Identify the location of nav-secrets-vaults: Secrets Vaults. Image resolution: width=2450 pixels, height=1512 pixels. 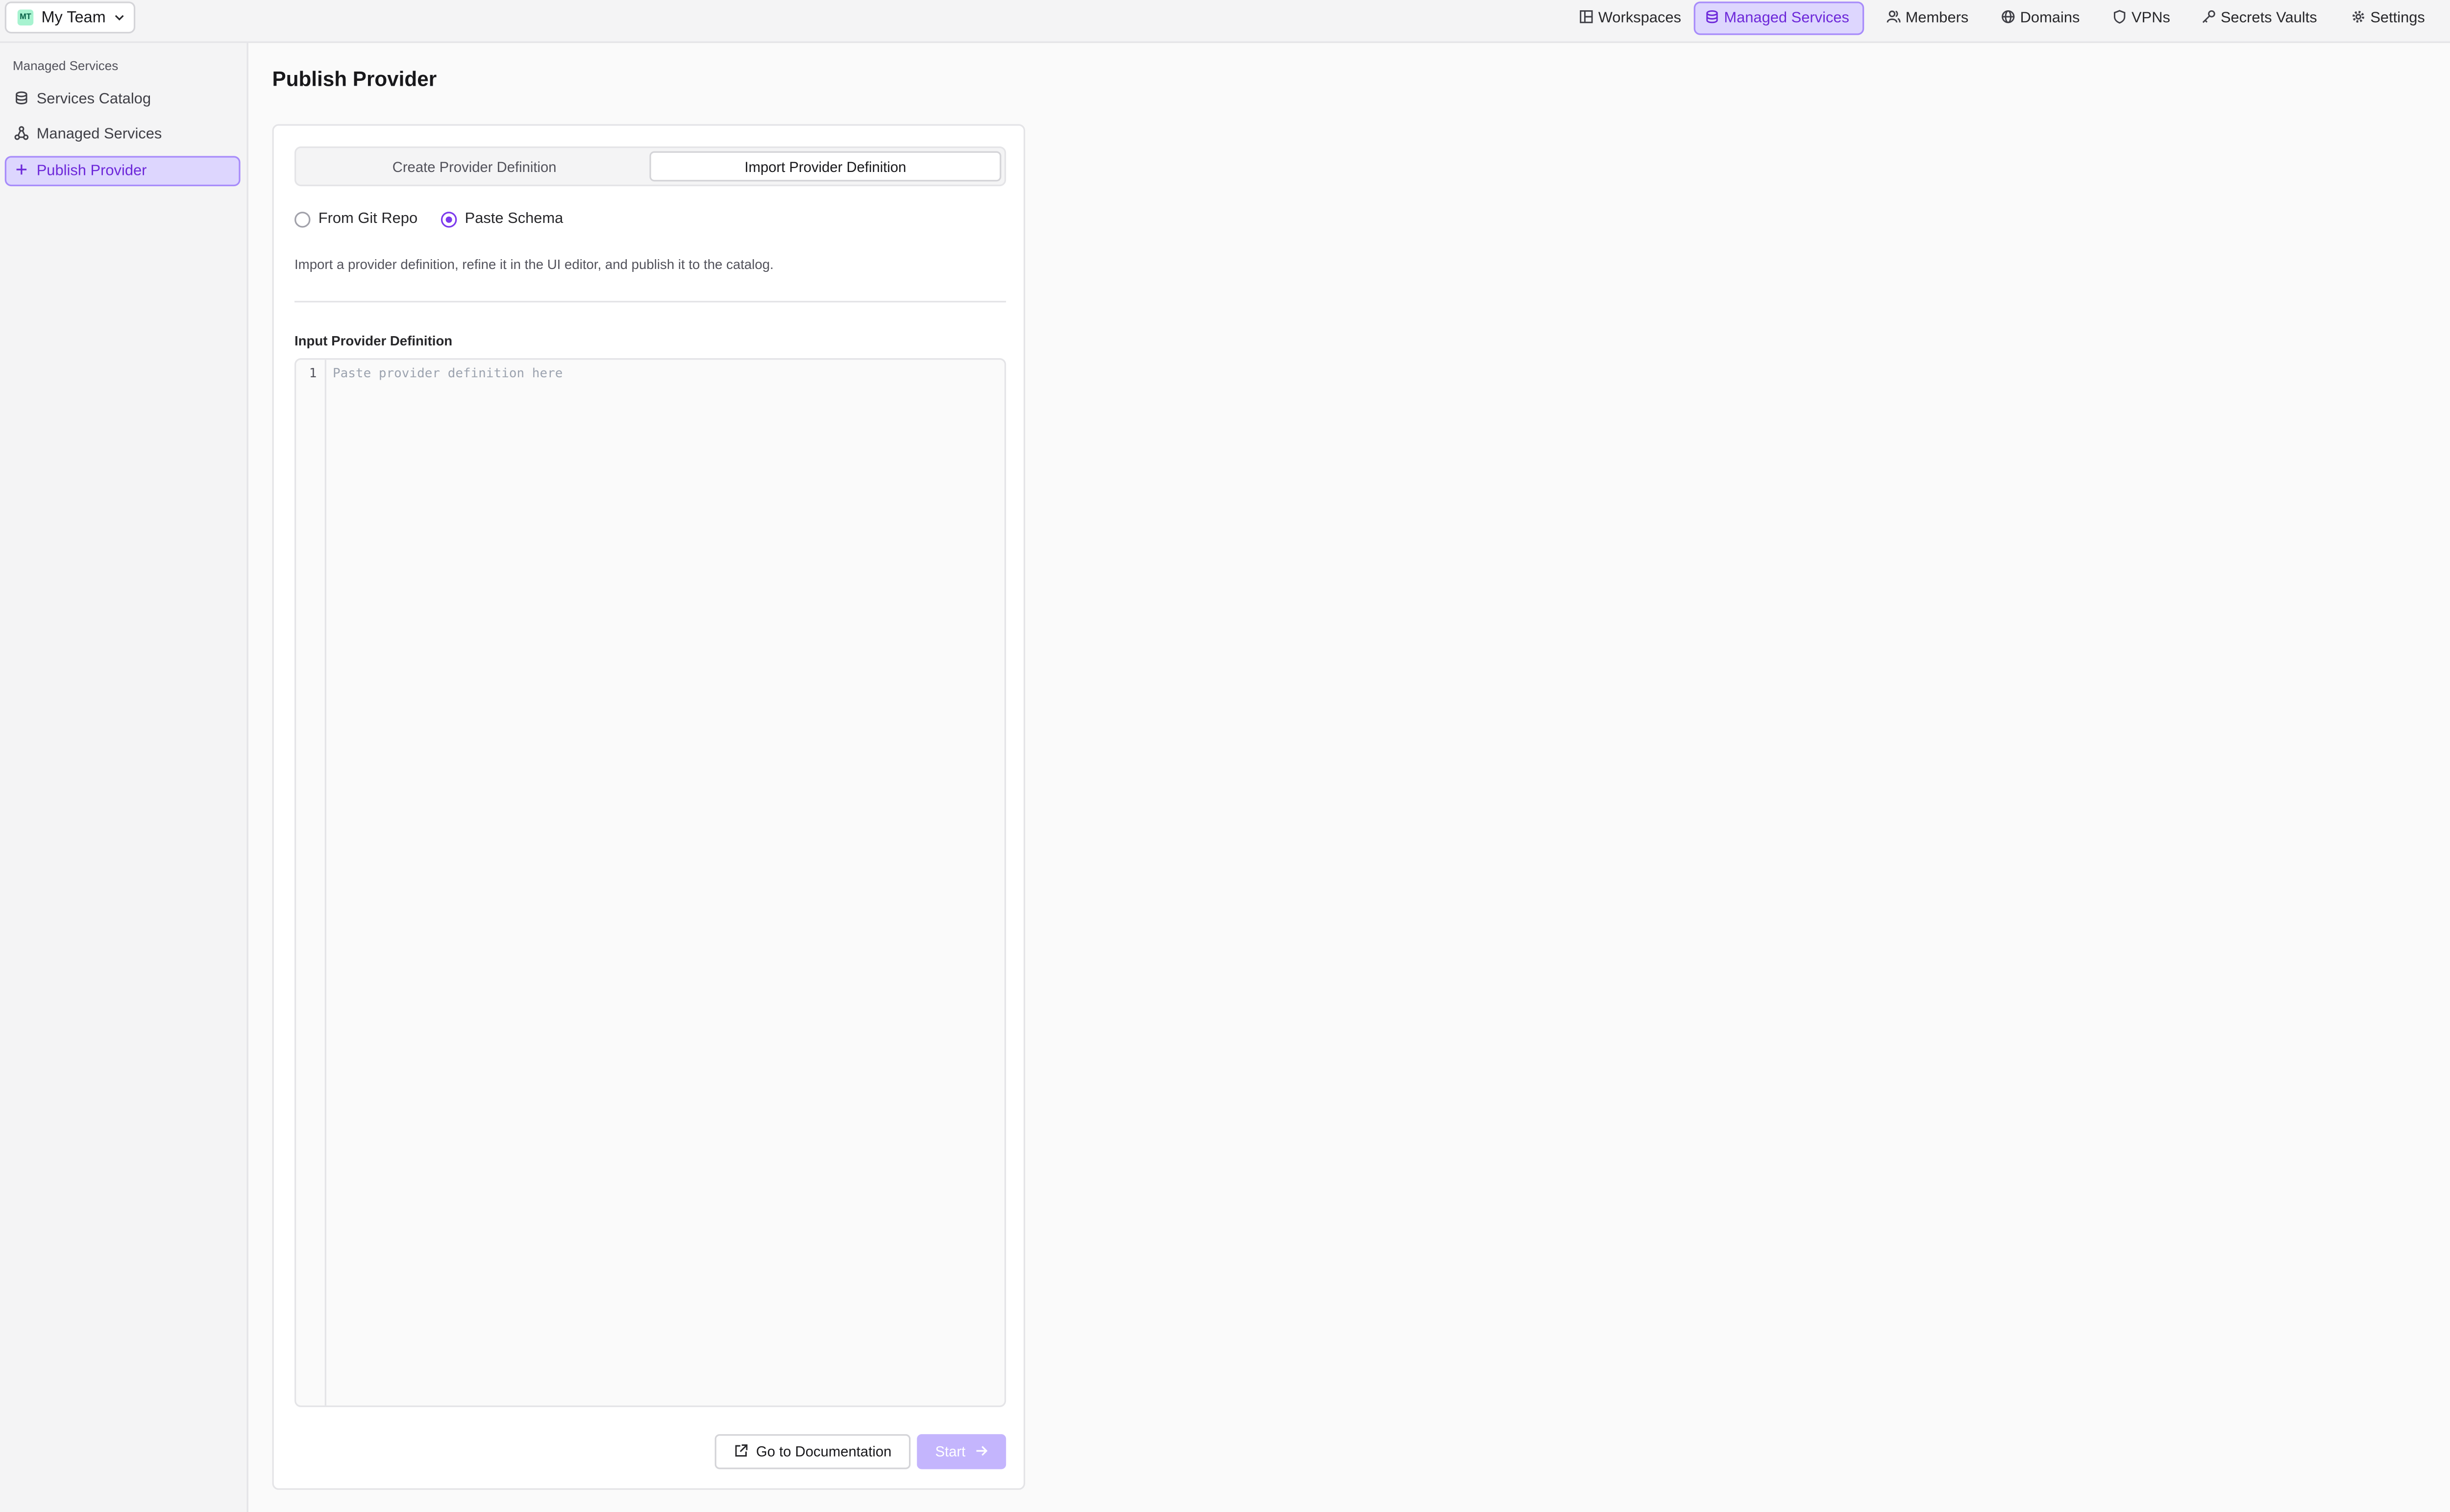
(2259, 18).